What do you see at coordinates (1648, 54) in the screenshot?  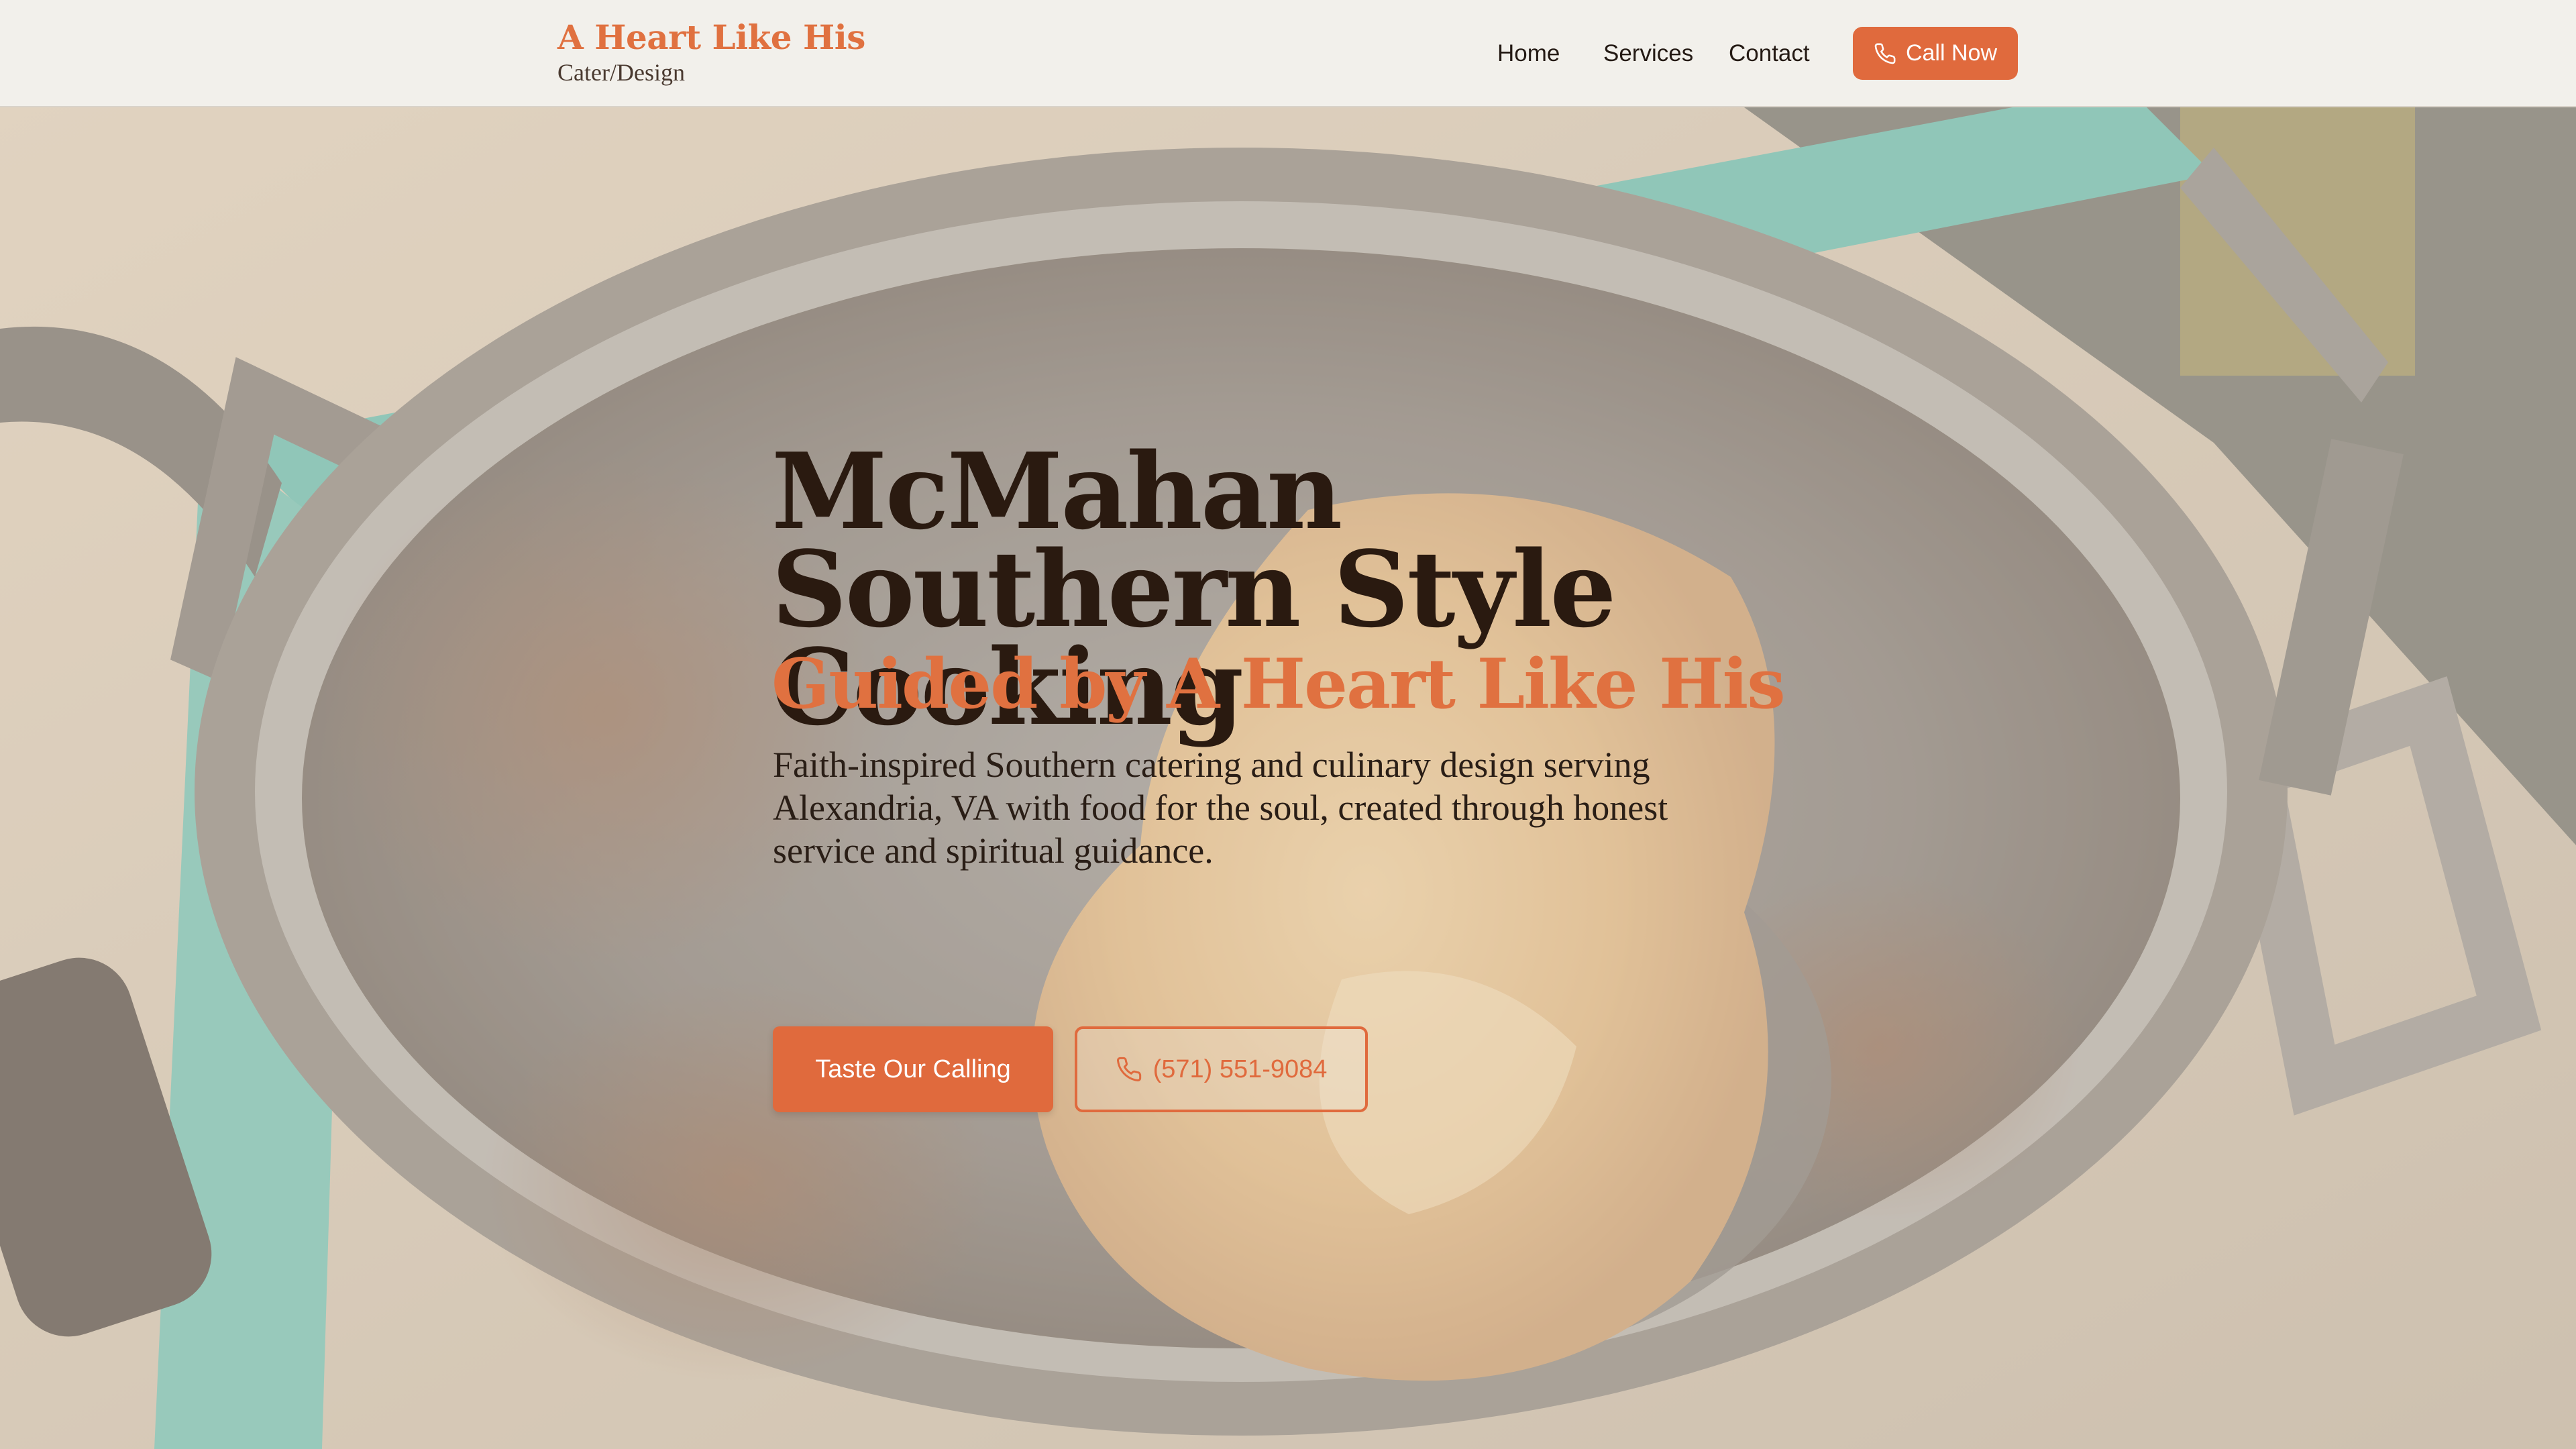 I see `nav-services-link: Services` at bounding box center [1648, 54].